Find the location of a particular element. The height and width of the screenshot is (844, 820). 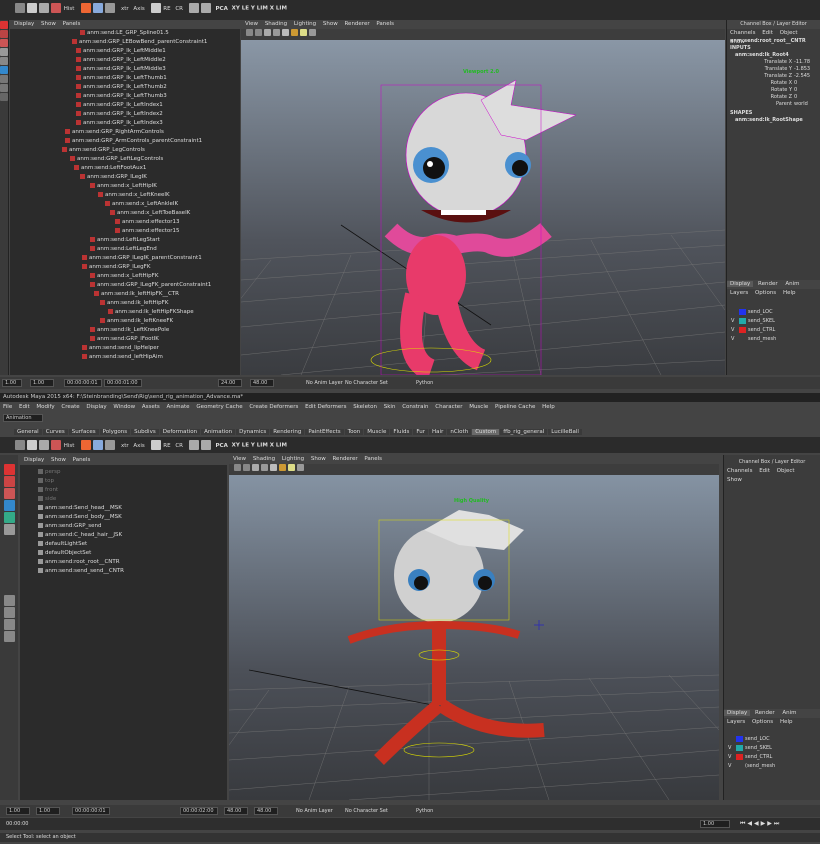

outliner-item: anm:send:lk_leftHipFKShape is located at coordinates (125, 312).